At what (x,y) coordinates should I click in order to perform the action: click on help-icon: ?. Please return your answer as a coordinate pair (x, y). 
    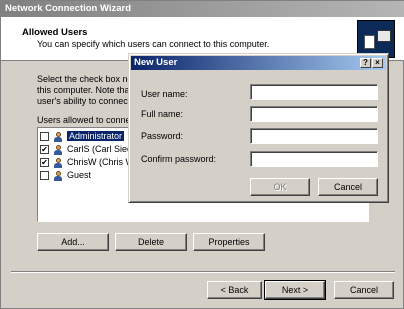
    Looking at the image, I should click on (365, 63).